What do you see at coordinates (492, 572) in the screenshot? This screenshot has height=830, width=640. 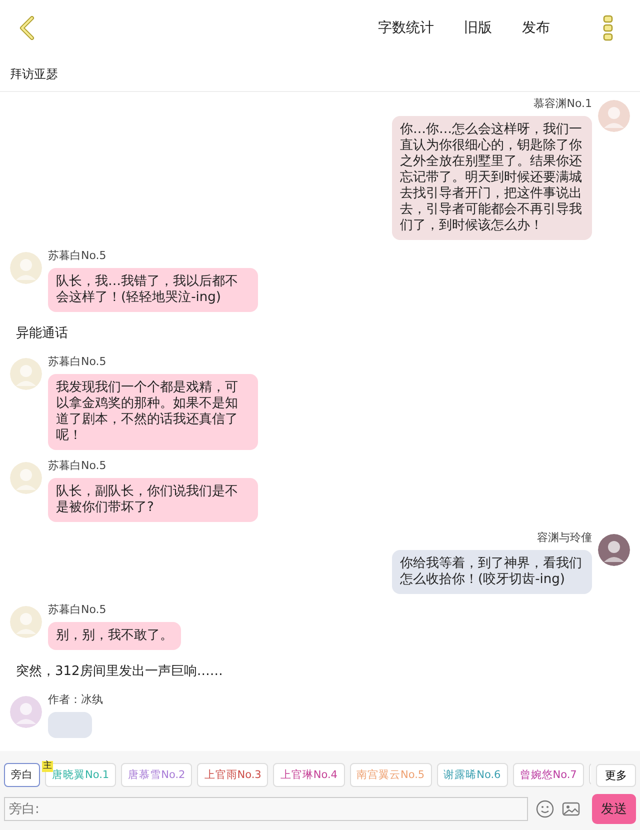 I see `message-bubble: 你给我等着，到了神界，看我们怎么收拾你！(咬牙切齿-ing)` at bounding box center [492, 572].